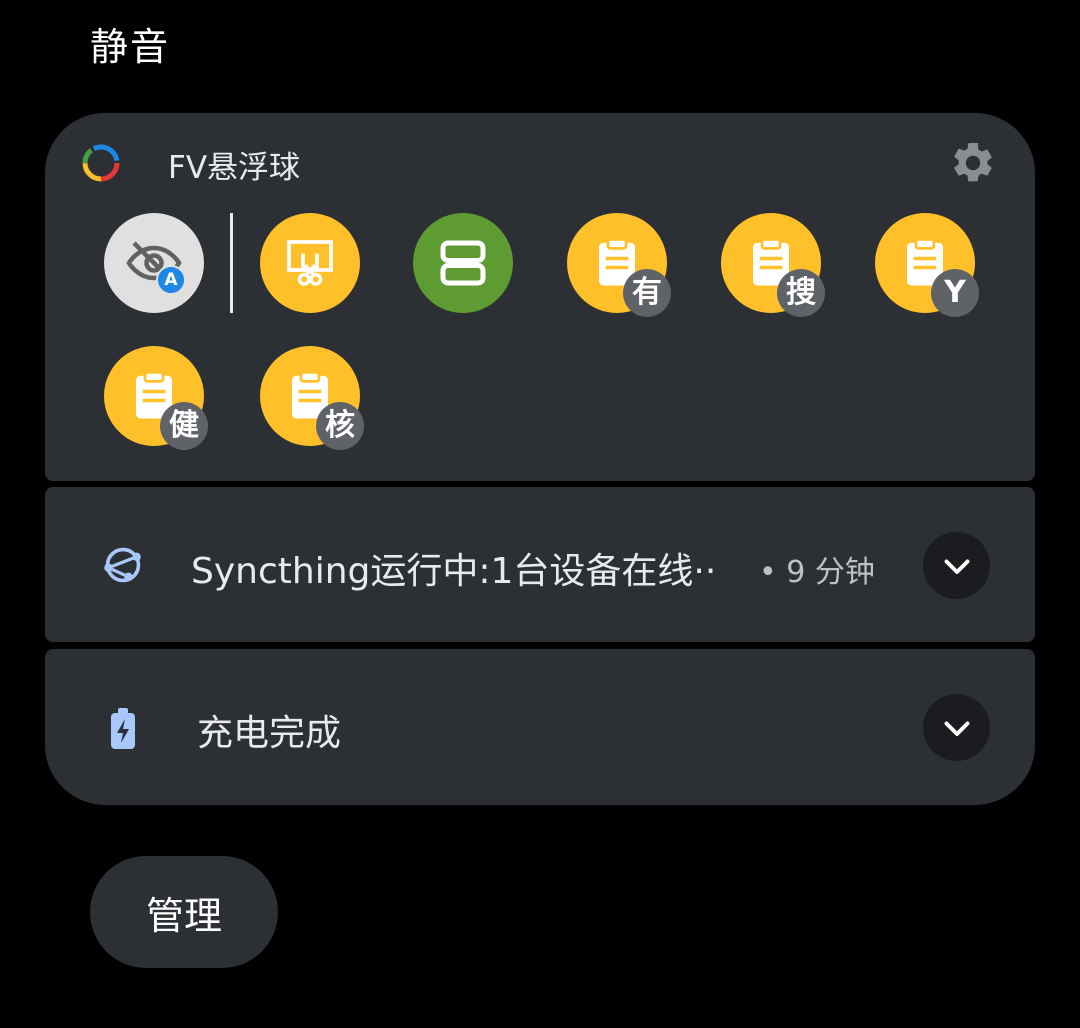  I want to click on fv-bubble-hide: A, so click(154, 263).